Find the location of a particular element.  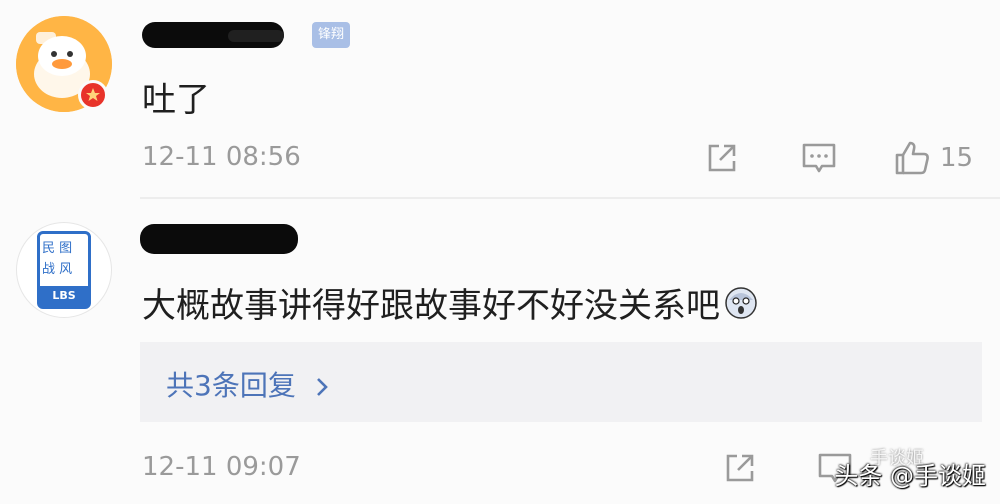

comment-icon is located at coordinates (819, 158).